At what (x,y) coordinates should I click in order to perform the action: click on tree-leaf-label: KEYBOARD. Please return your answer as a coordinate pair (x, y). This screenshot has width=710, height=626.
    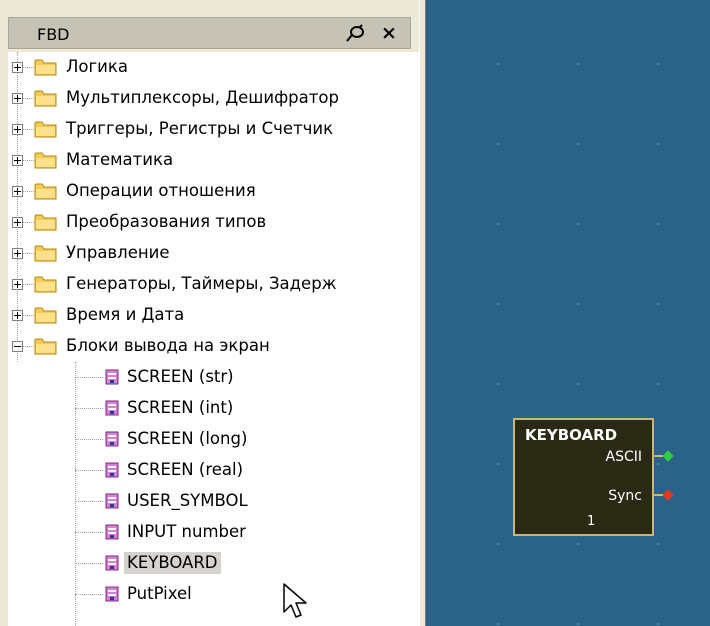
    Looking at the image, I should click on (172, 563).